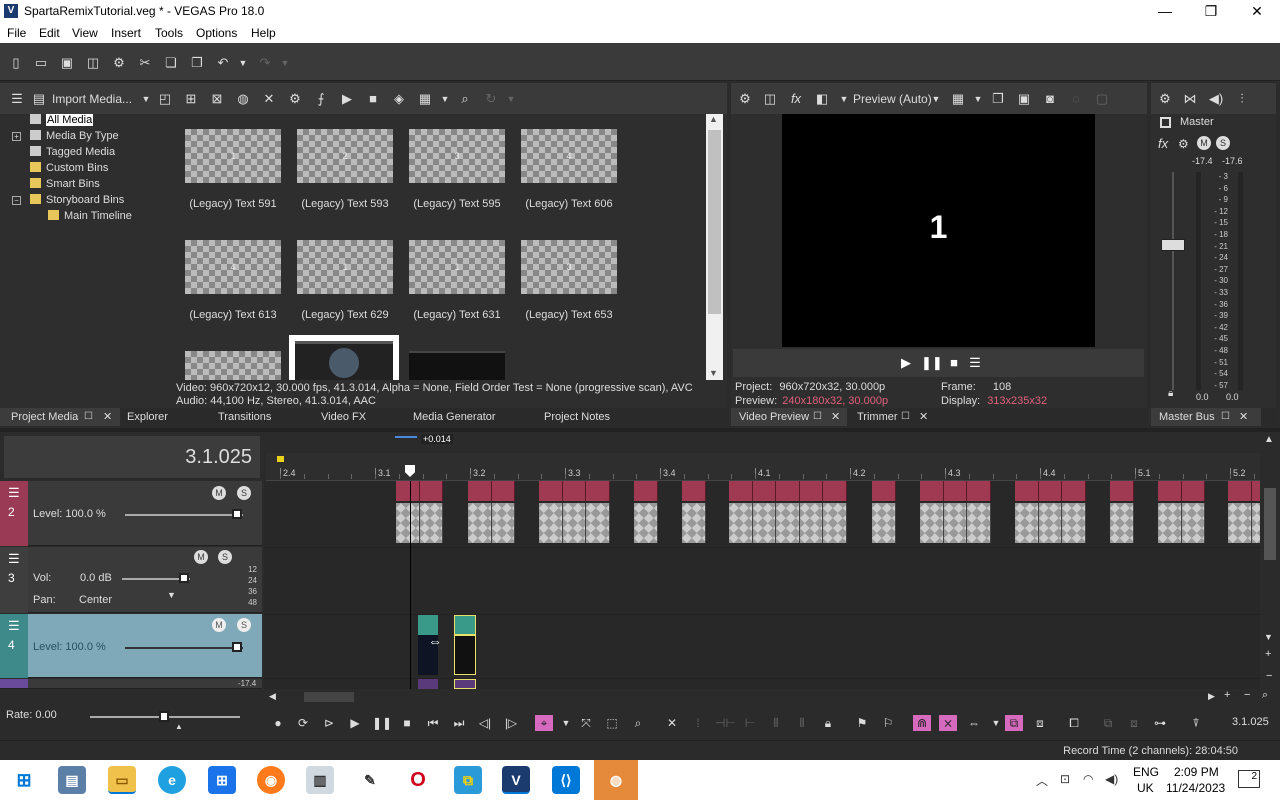 The width and height of the screenshot is (1280, 800). Describe the element at coordinates (263, 33) in the screenshot. I see `menu-help: Help` at that location.